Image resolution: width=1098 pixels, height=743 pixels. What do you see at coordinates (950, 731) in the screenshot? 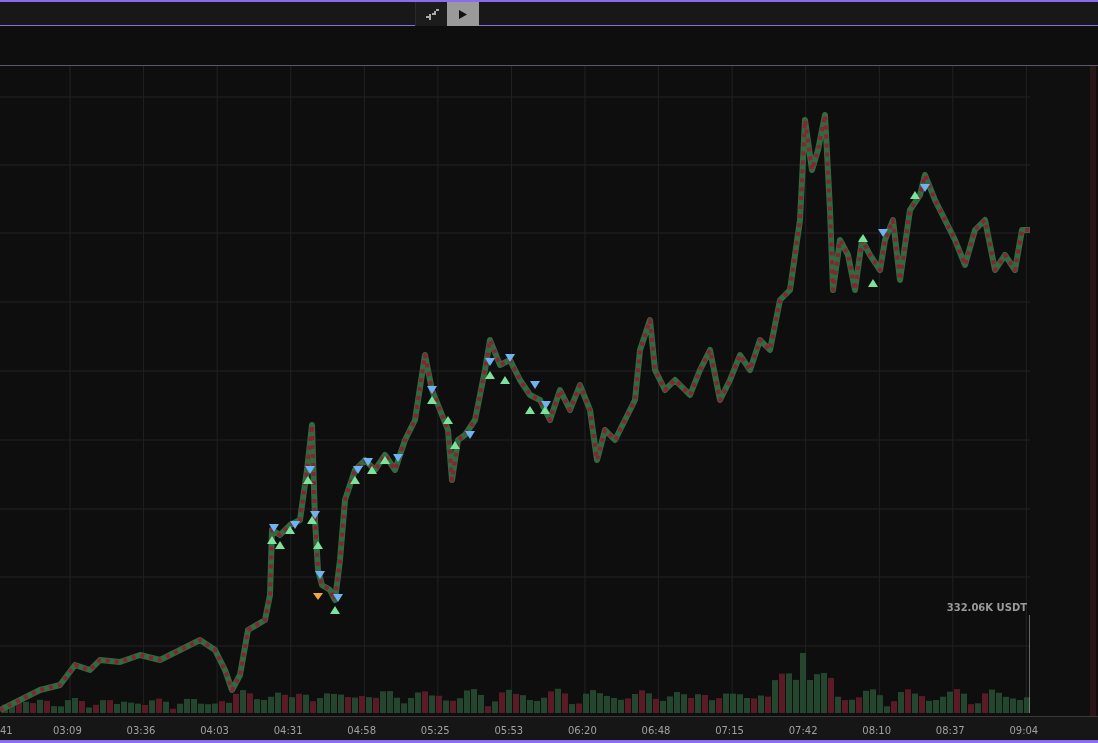
I see `time-label: 08:37` at bounding box center [950, 731].